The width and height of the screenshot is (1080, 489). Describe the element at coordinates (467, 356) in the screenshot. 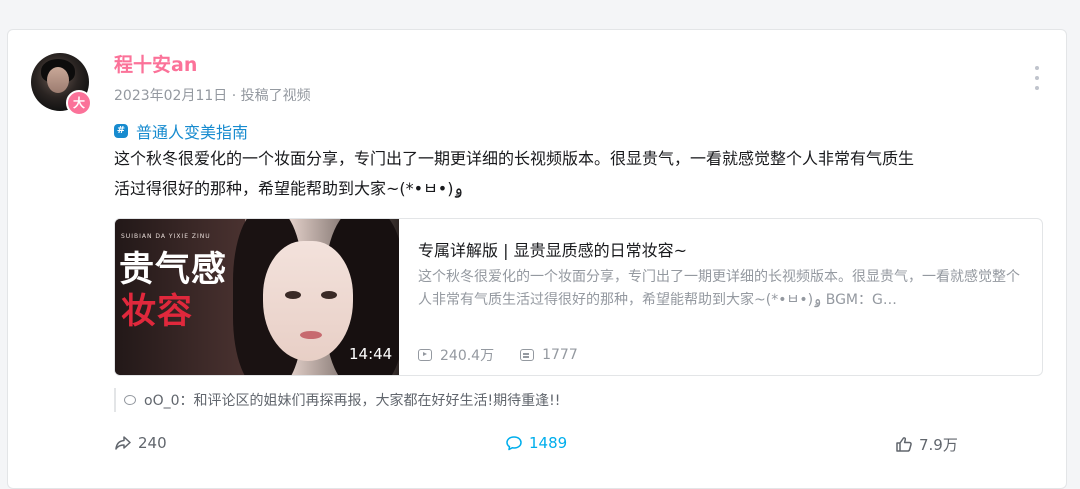

I see `view-count: 240.4万` at that location.